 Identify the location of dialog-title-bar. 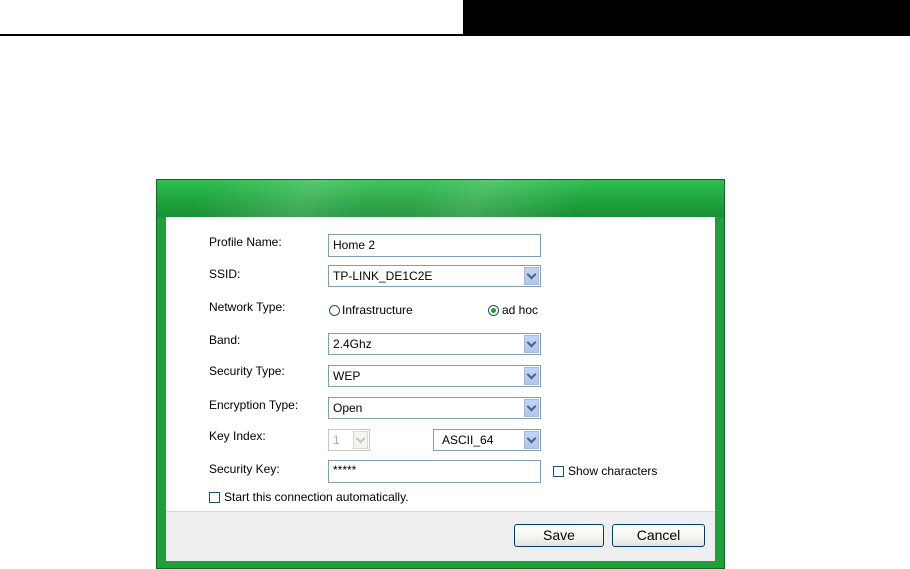
(440, 198).